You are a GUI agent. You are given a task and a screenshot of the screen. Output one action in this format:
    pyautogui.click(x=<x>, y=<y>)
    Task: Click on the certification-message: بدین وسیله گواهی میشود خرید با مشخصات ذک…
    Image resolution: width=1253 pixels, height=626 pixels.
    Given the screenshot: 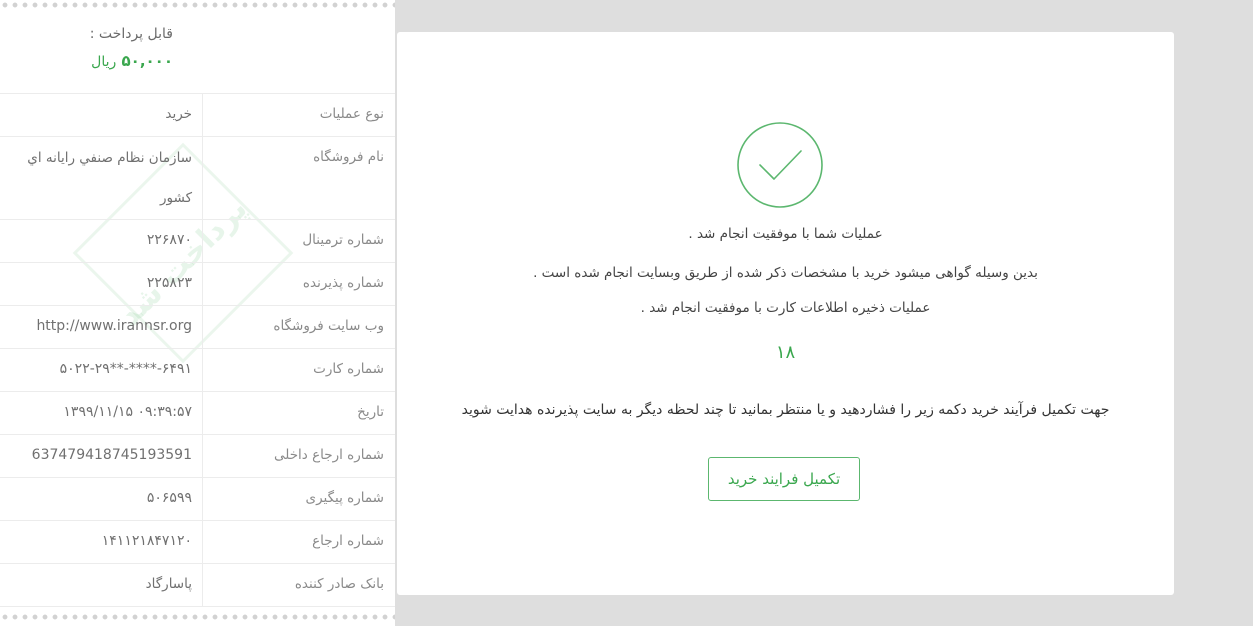 What is the action you would take?
    pyautogui.click(x=785, y=273)
    